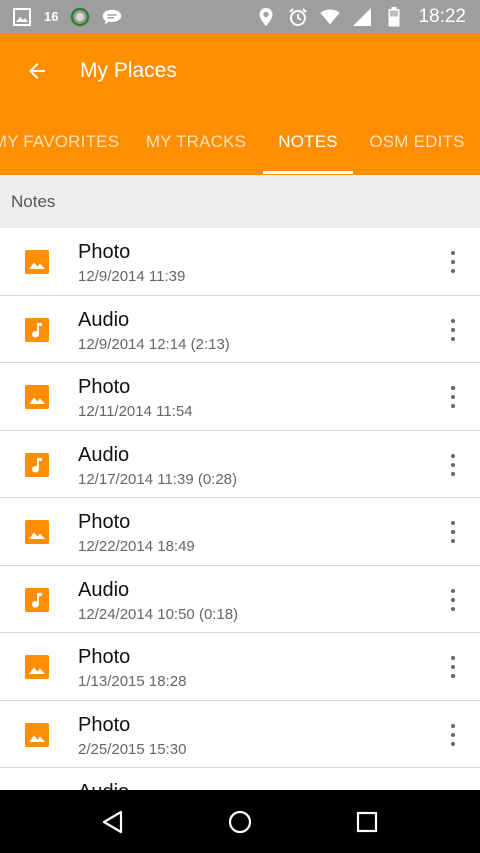 The width and height of the screenshot is (480, 853). Describe the element at coordinates (240, 667) in the screenshot. I see `list-item: Photo 1/13/2015 18:28` at that location.